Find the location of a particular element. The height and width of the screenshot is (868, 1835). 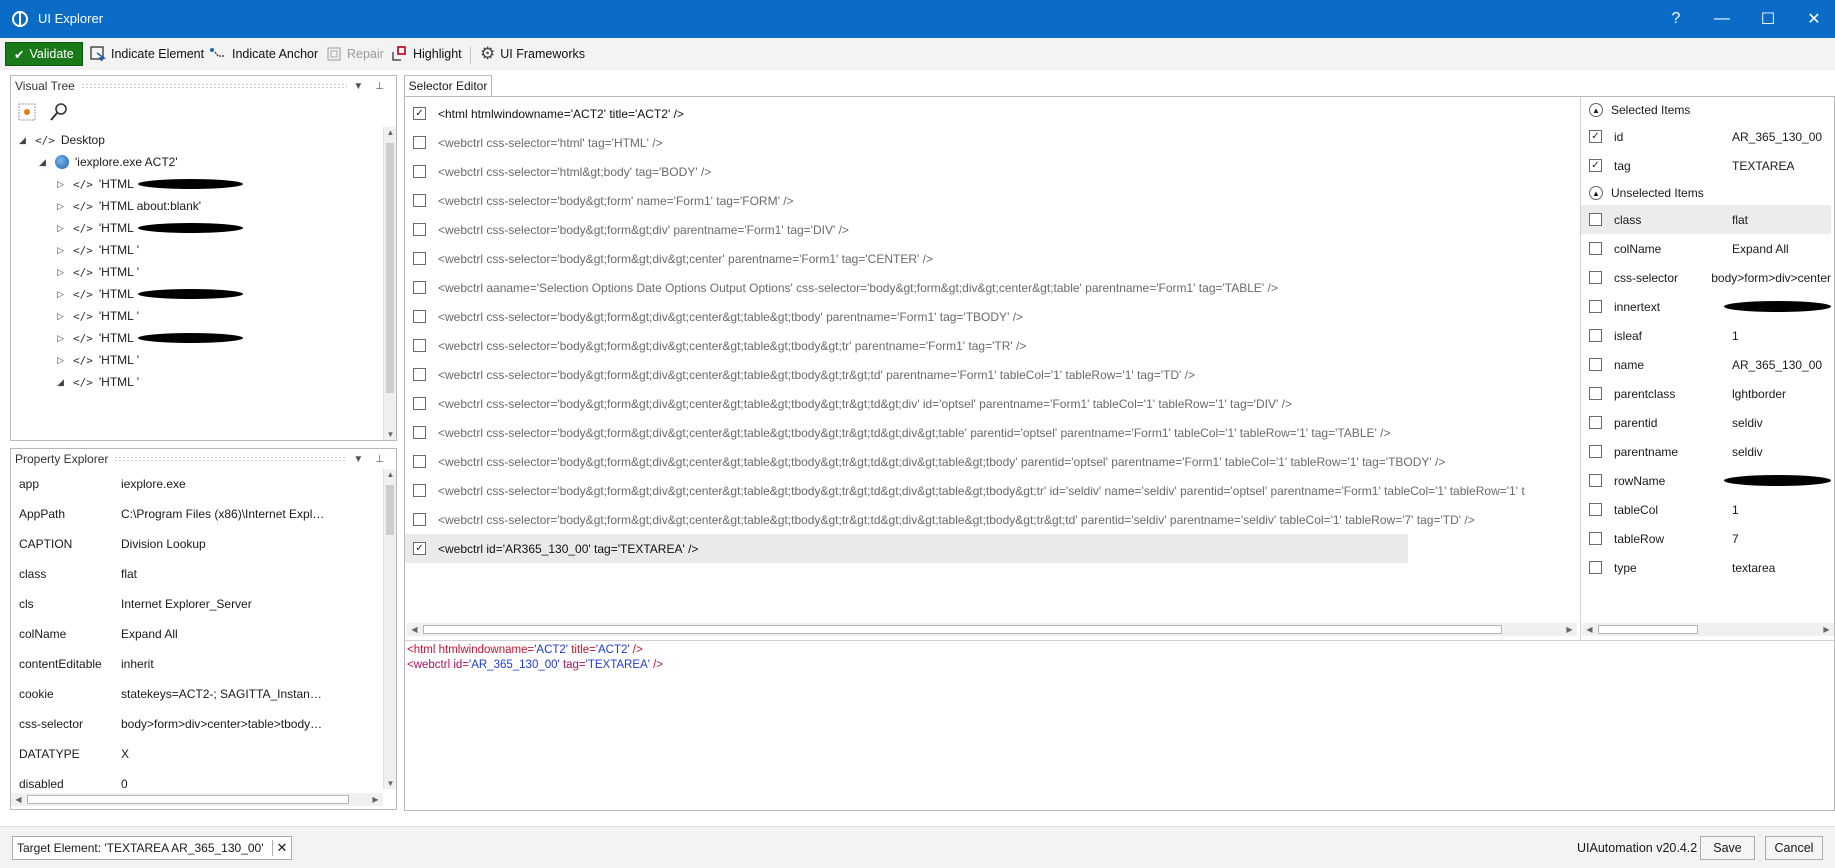

validate-button: ✔ Validate is located at coordinates (44, 54).